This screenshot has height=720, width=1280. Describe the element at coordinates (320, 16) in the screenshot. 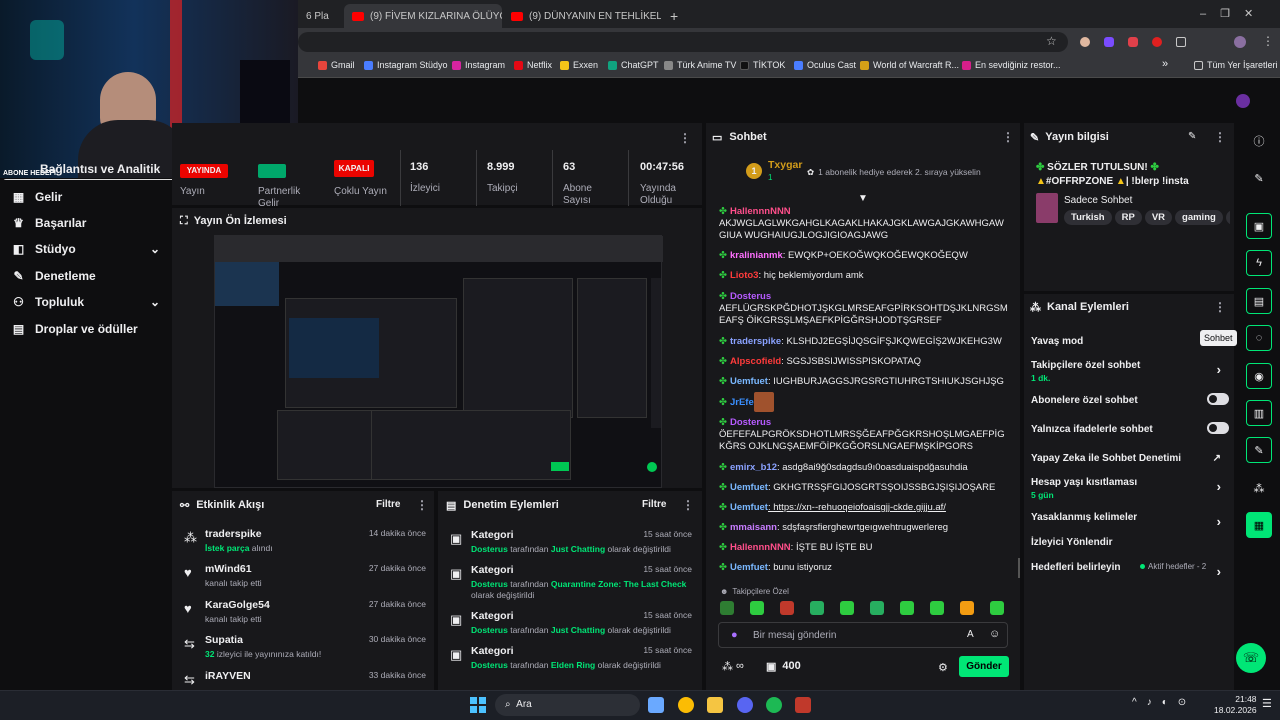

I see `browser-tab: 6 Pla` at that location.